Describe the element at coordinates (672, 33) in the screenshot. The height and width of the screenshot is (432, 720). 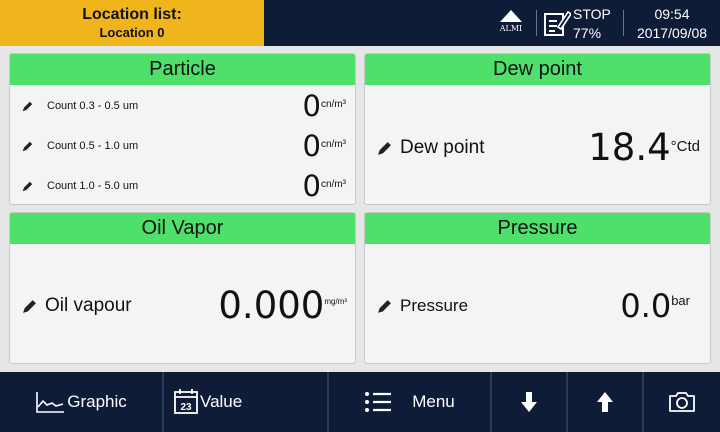
I see `clock-date: 2017/09/08` at that location.